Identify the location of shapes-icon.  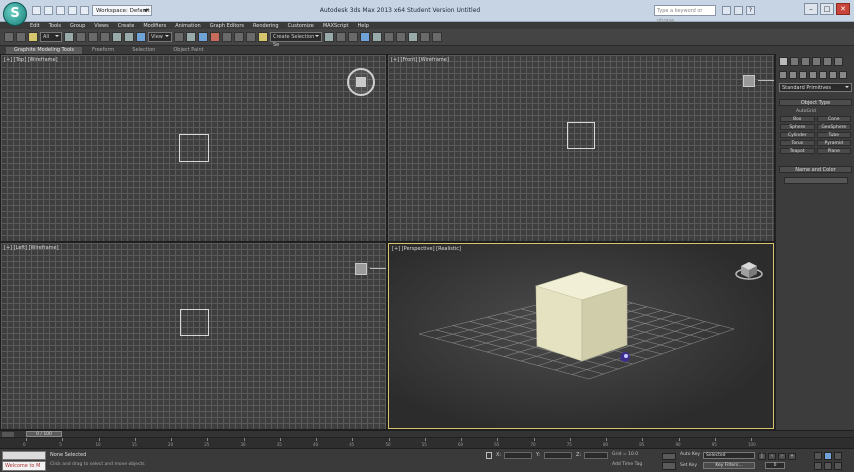
(793, 75).